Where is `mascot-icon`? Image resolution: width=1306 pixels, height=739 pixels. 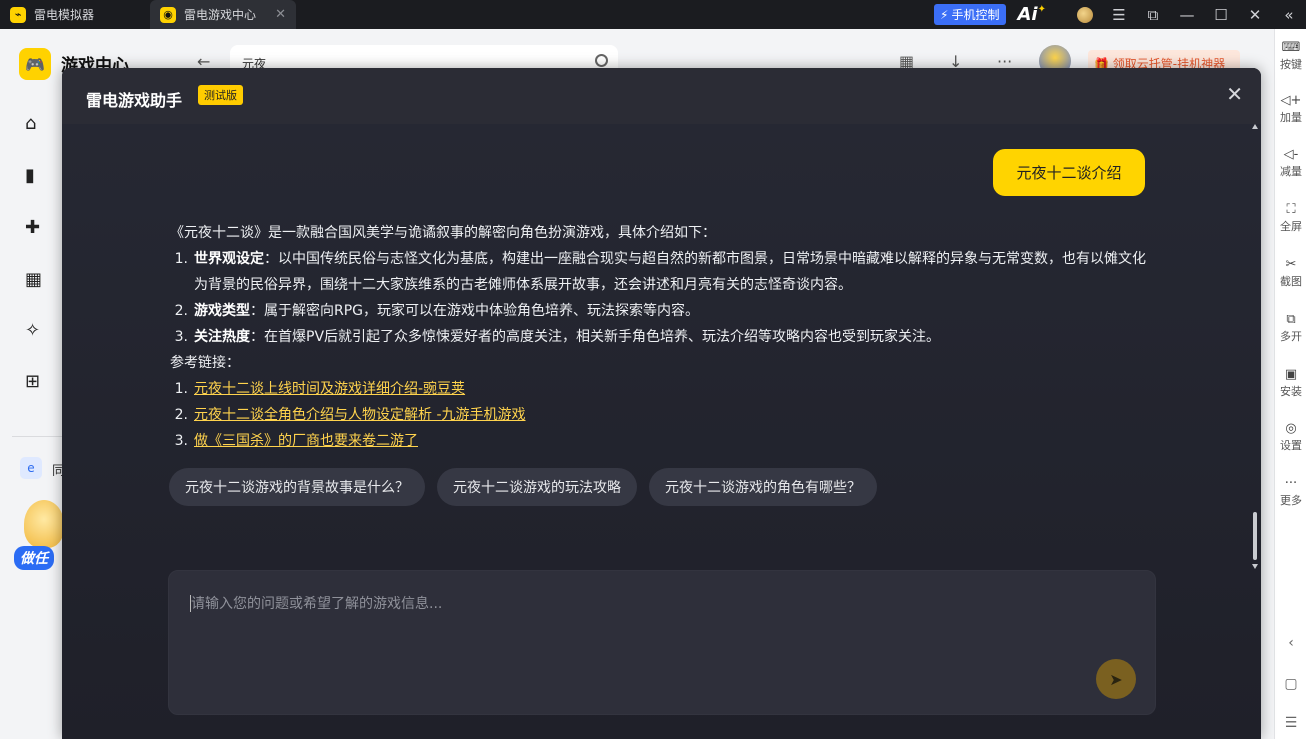 mascot-icon is located at coordinates (44, 524).